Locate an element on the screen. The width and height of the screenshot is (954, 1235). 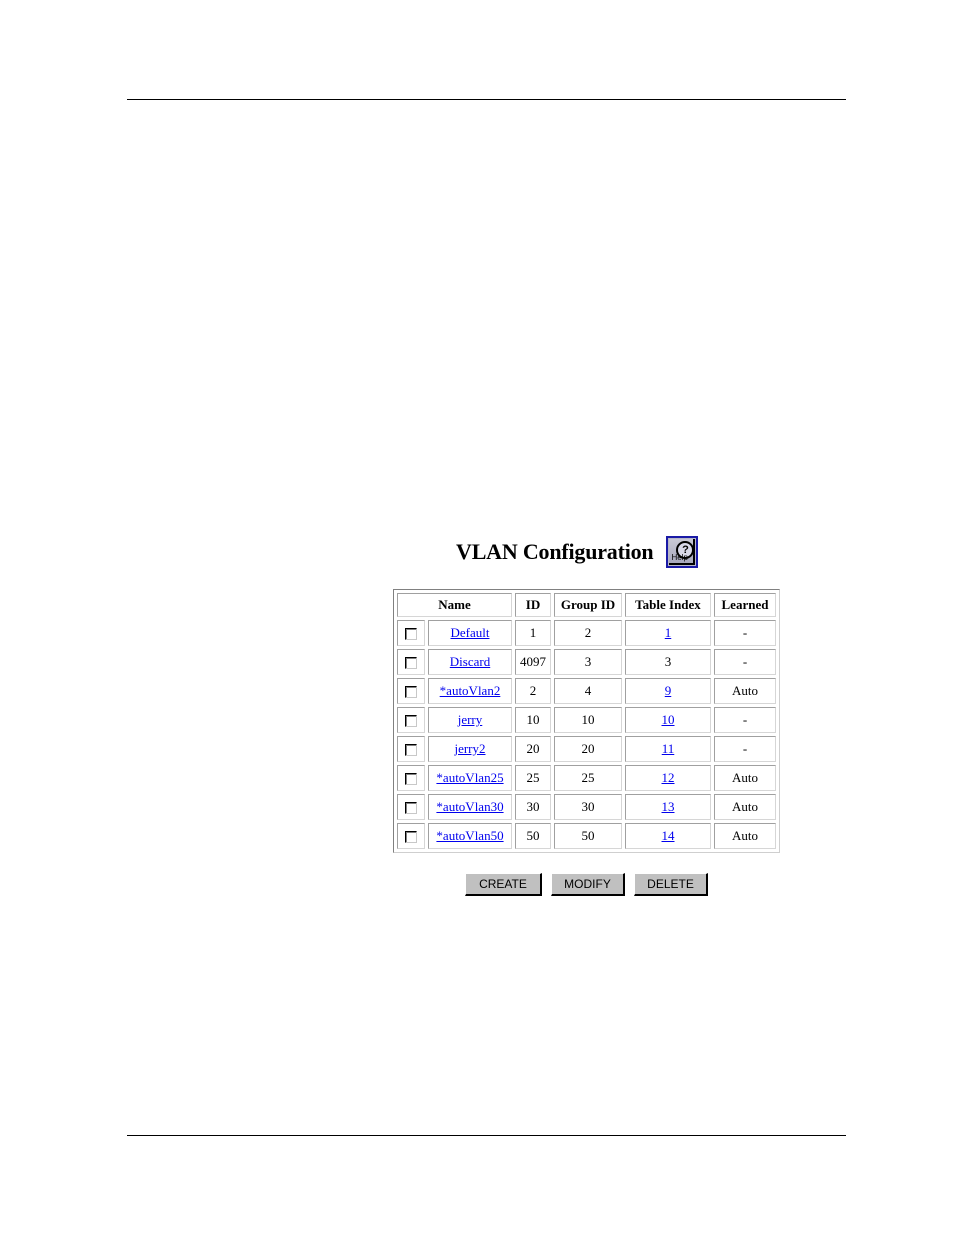
help-label: Help is located at coordinates (679, 557).